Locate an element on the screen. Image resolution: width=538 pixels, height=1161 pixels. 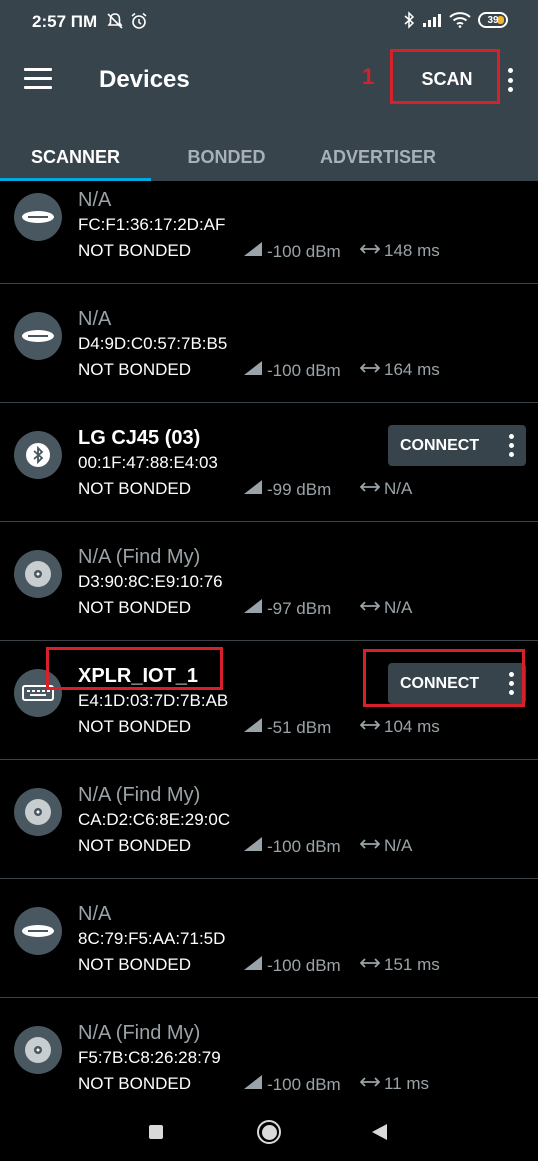
wifi-icon is located at coordinates (460, 20).